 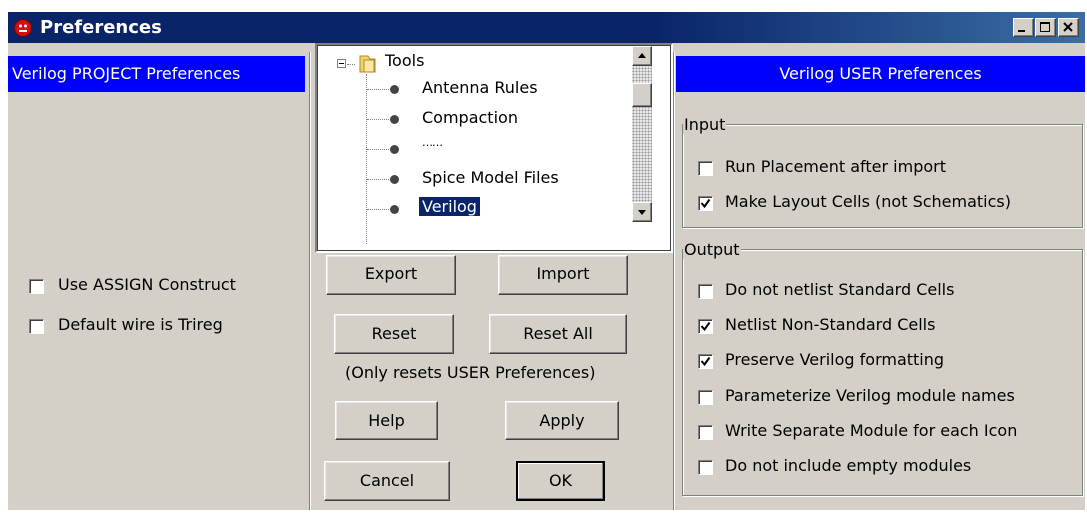 I want to click on left-divider, so click(x=309, y=281).